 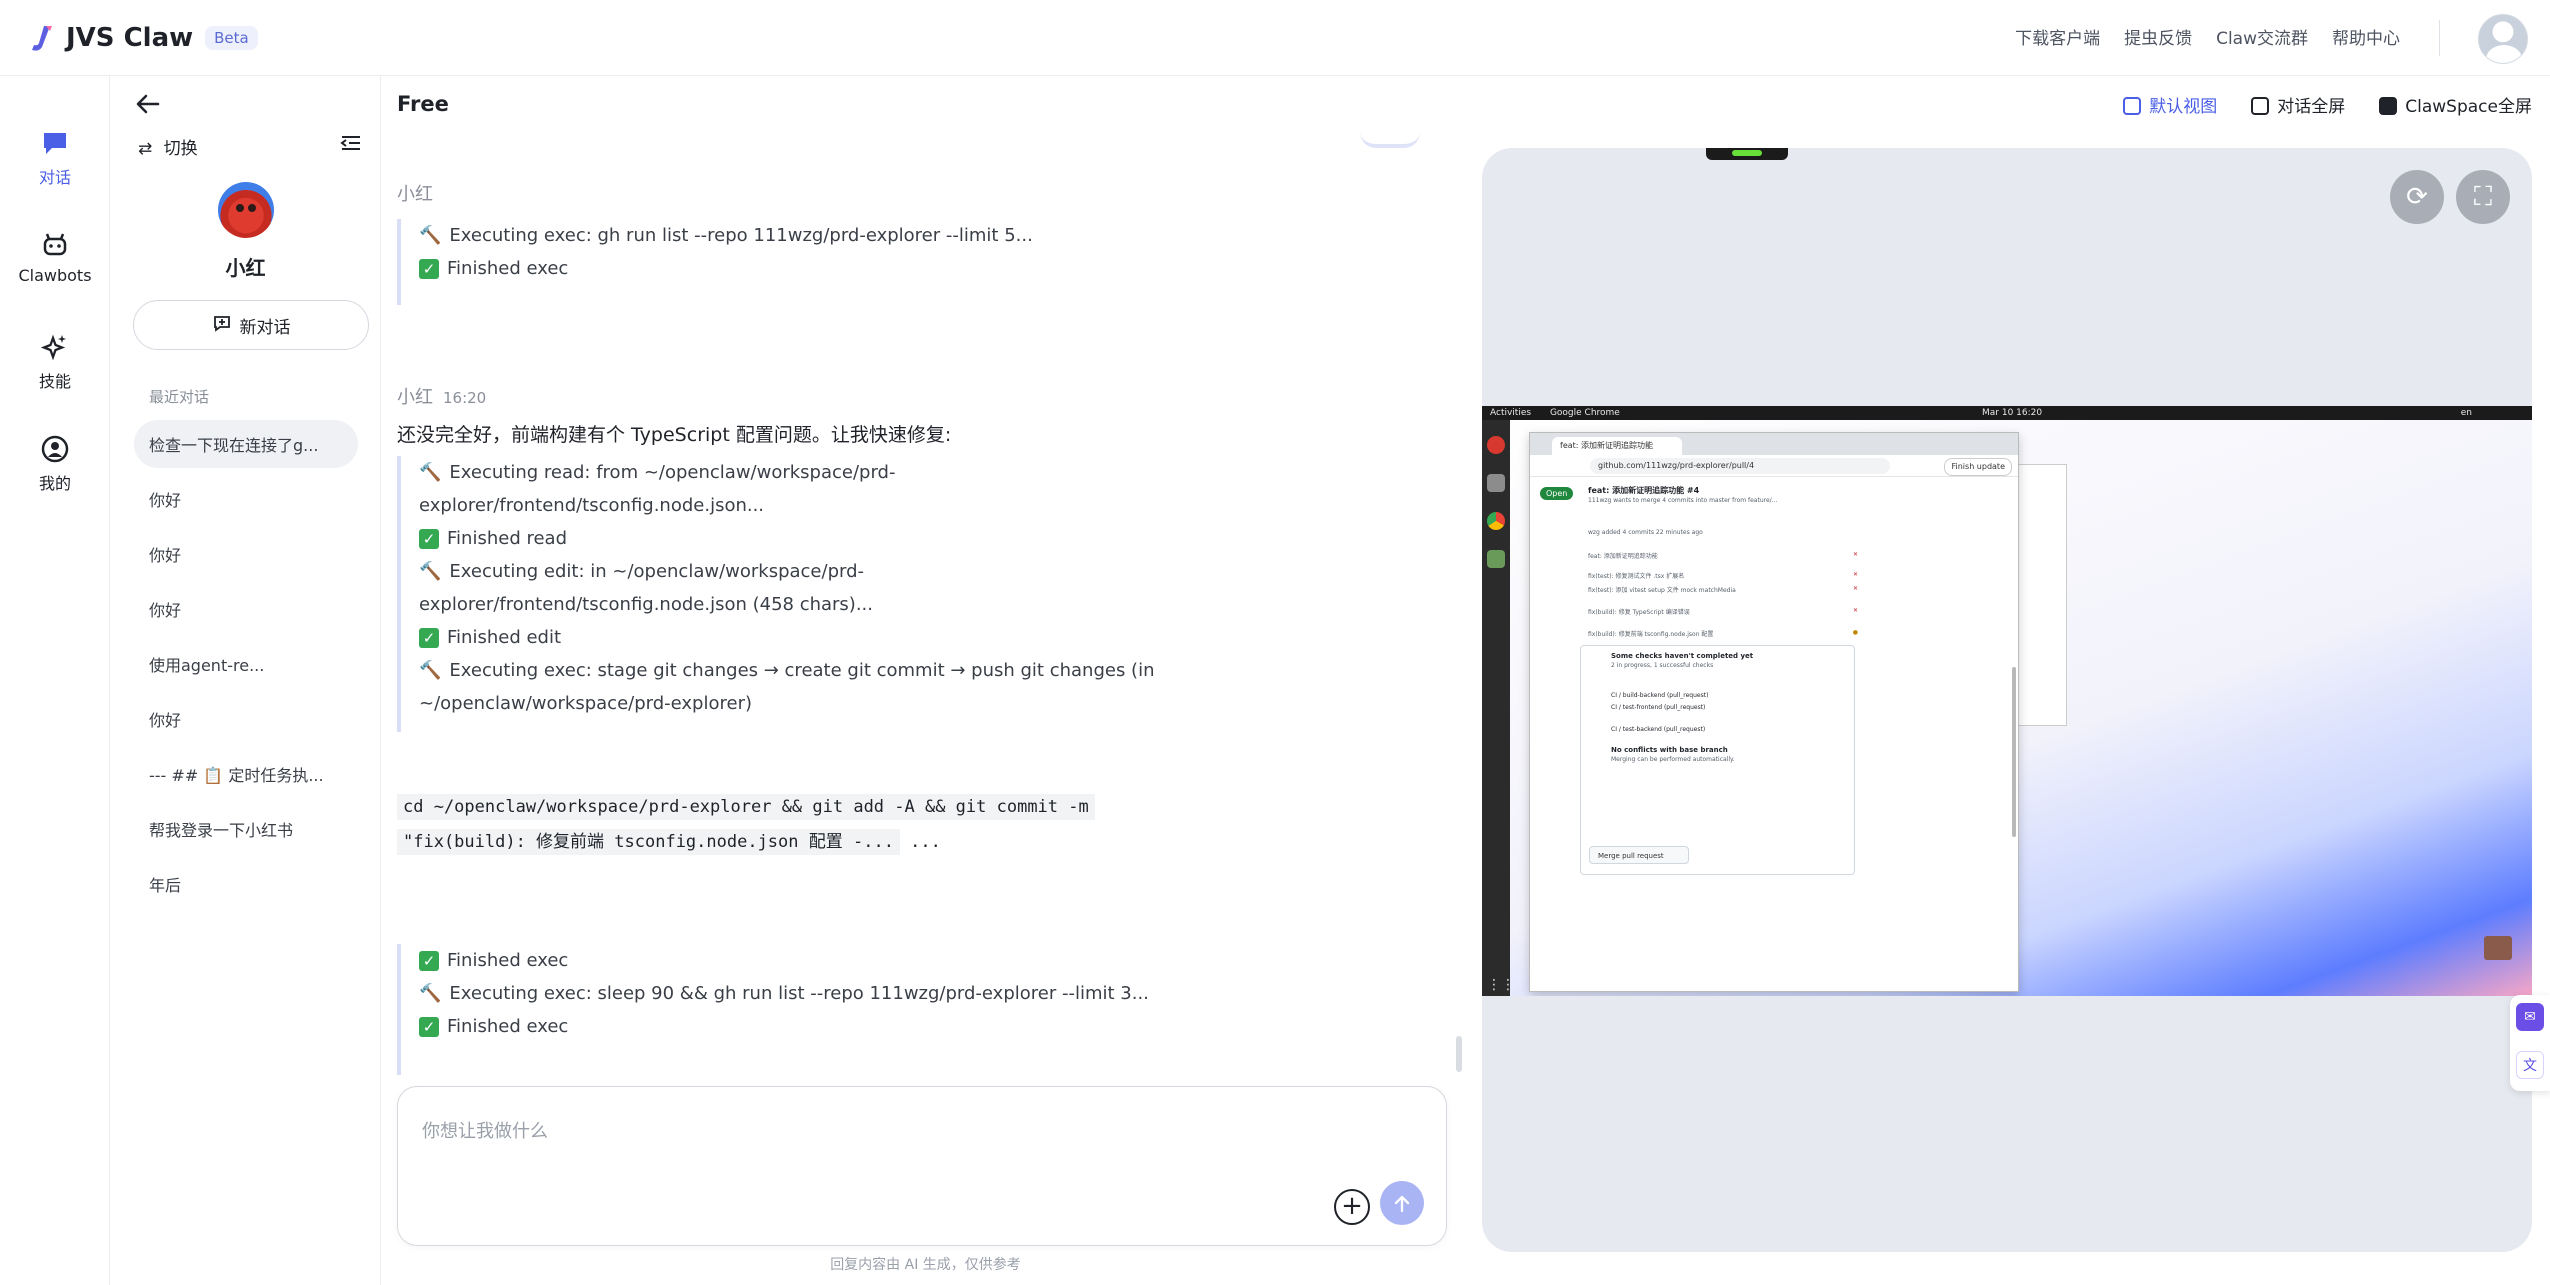 I want to click on chat-scrollbar, so click(x=1459, y=1054).